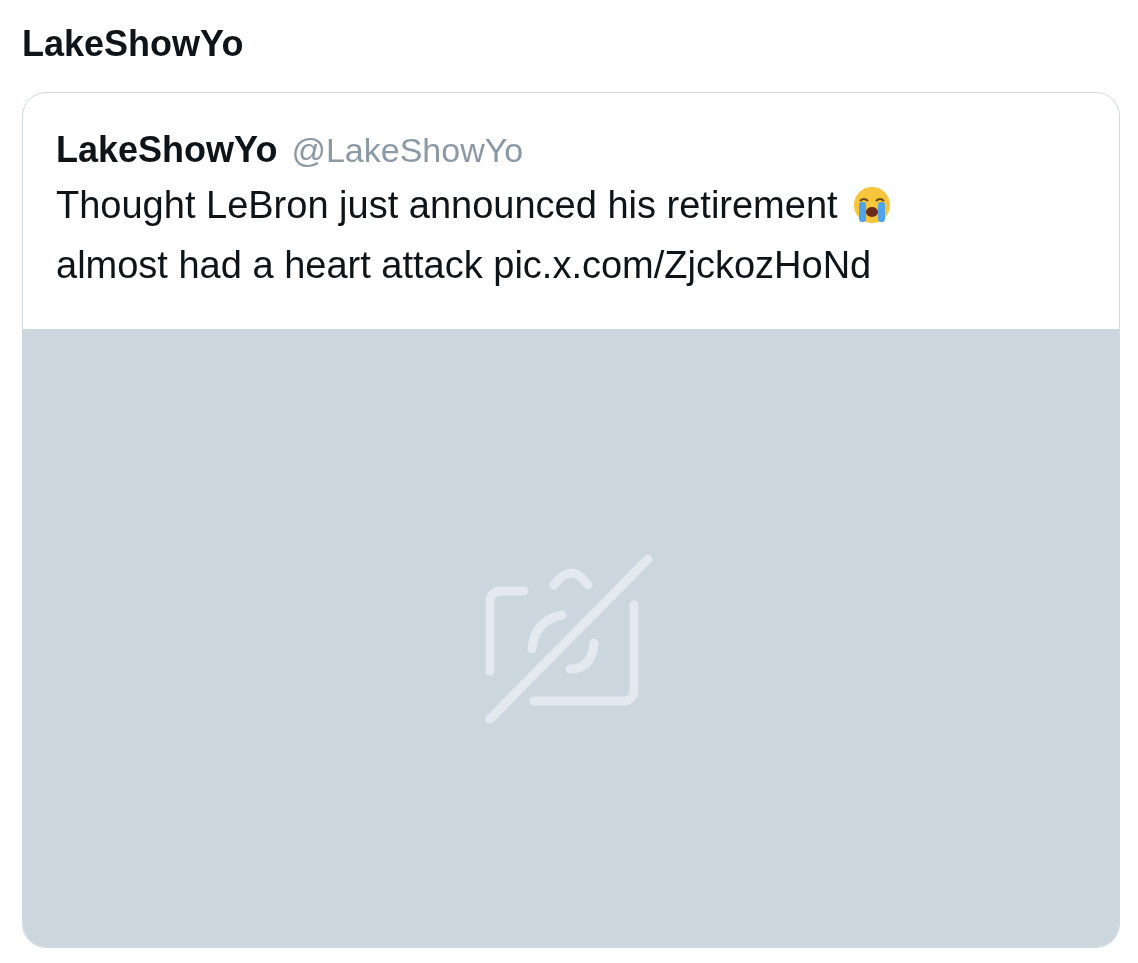 This screenshot has height=963, width=1138. I want to click on crying-face-icon, so click(871, 205).